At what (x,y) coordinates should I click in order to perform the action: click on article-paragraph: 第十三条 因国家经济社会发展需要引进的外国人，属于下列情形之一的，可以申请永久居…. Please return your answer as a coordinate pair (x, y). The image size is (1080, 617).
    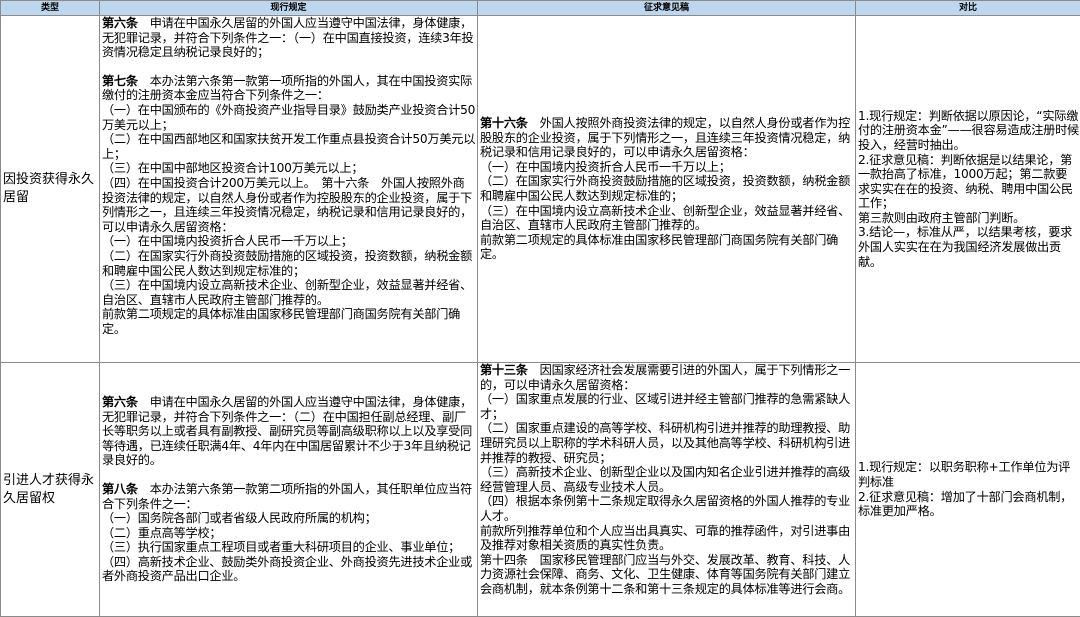
    Looking at the image, I should click on (665, 479).